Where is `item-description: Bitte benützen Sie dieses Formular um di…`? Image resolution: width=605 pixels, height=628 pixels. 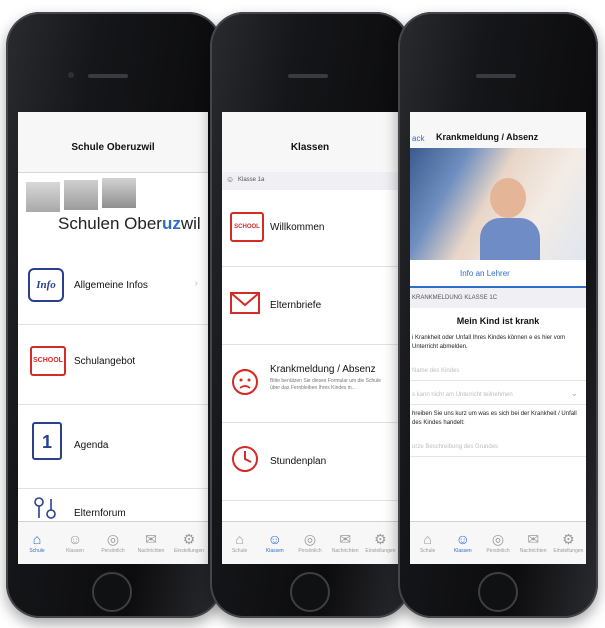 item-description: Bitte benützen Sie dieses Formular um di… is located at coordinates (325, 384).